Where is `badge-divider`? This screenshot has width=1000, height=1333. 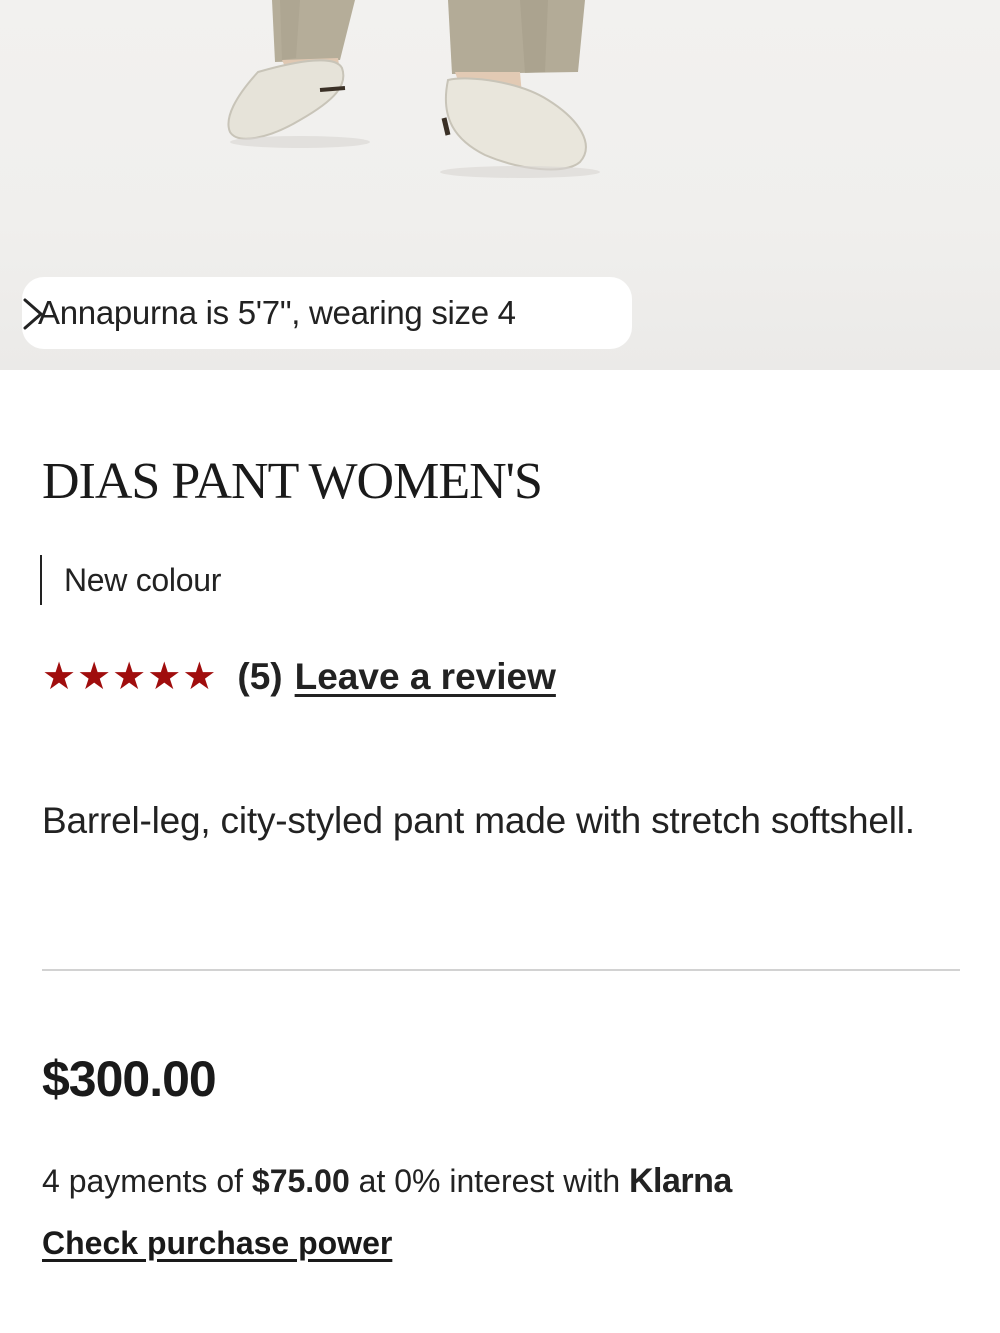
badge-divider is located at coordinates (41, 580).